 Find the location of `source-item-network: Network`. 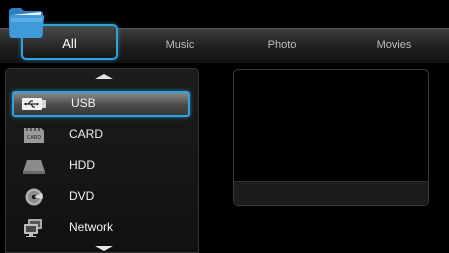

source-item-network: Network is located at coordinates (101, 228).